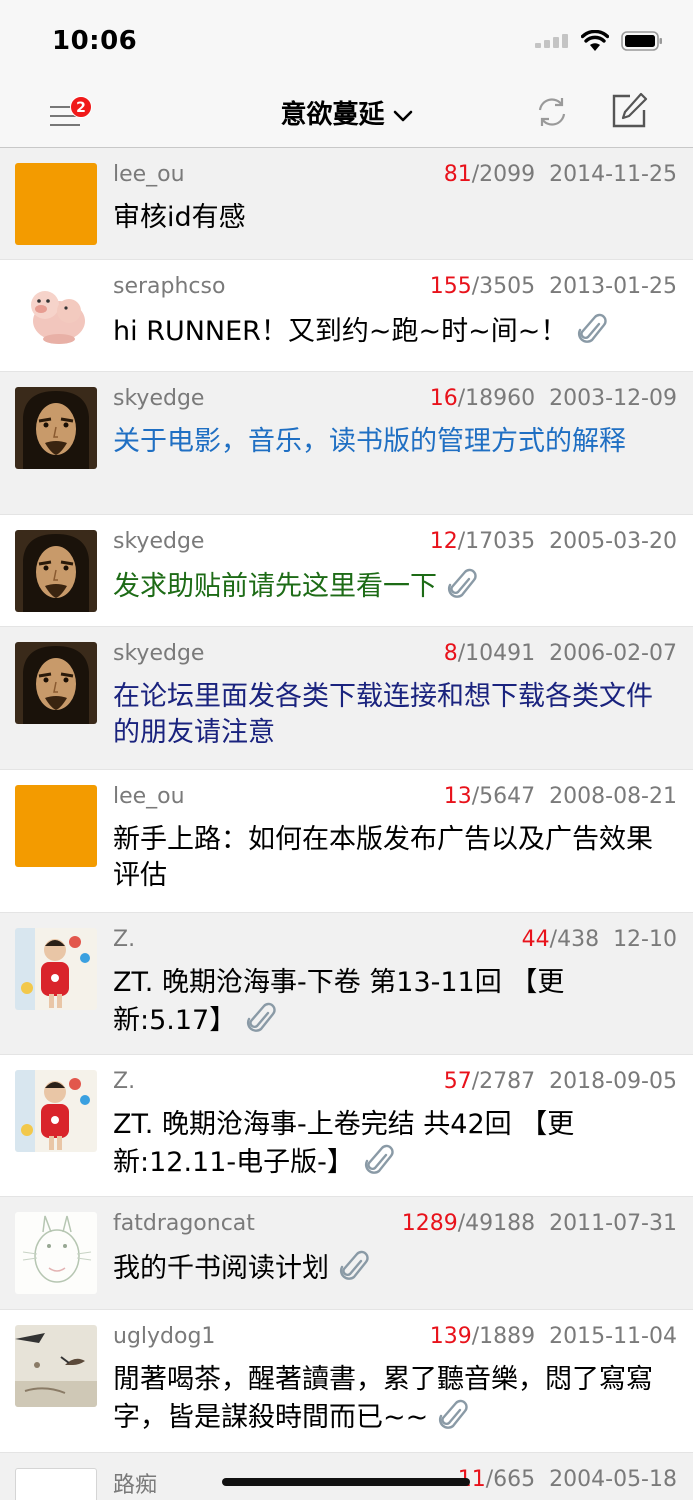  What do you see at coordinates (395, 656) in the screenshot?
I see `topic-meta: skyedge 8/10491 2006-02-07` at bounding box center [395, 656].